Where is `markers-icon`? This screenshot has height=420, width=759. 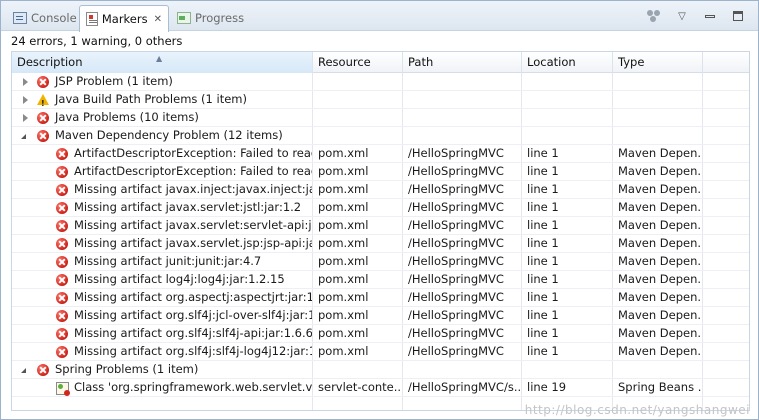 markers-icon is located at coordinates (92, 19).